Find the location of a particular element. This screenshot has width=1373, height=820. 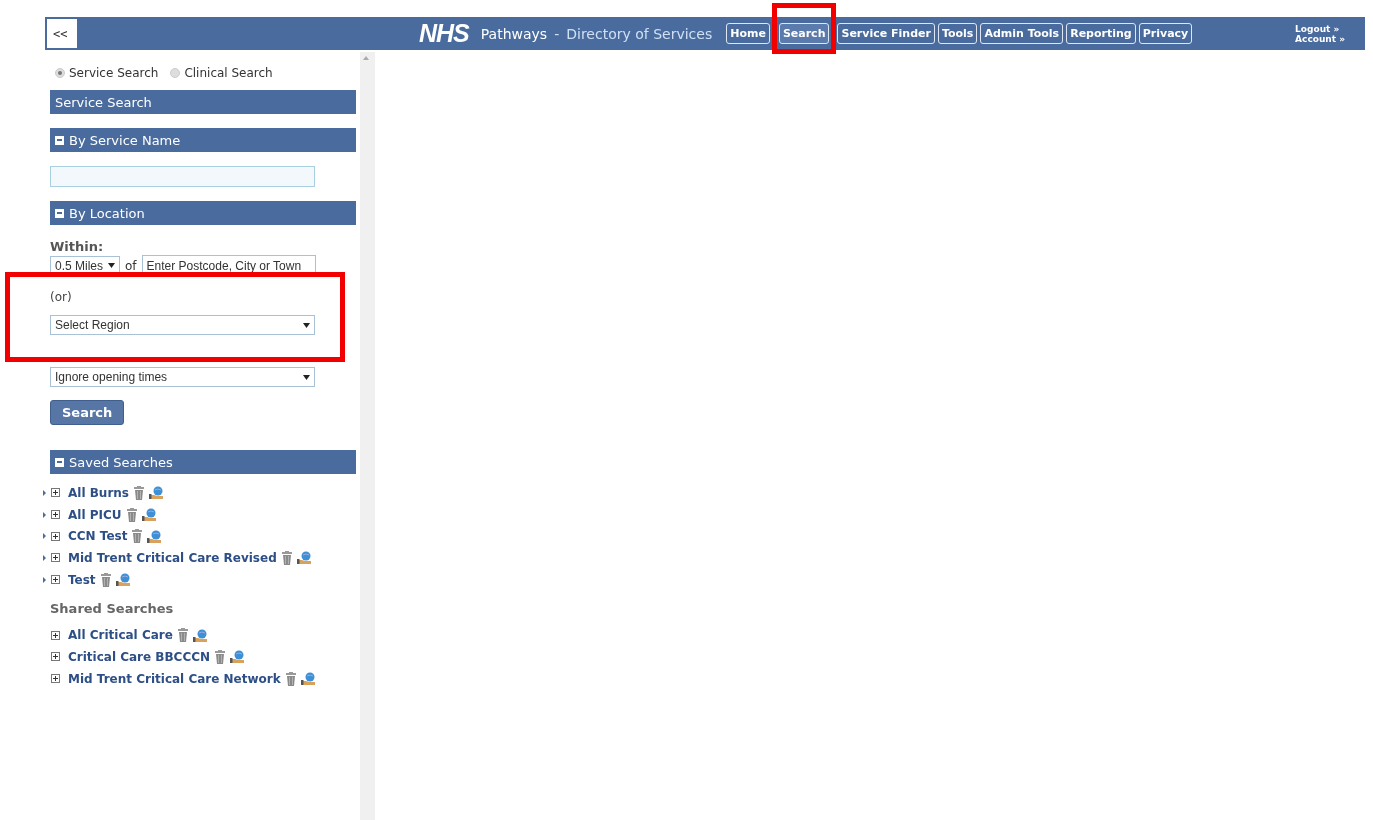

collapse-button: << is located at coordinates (62, 33).